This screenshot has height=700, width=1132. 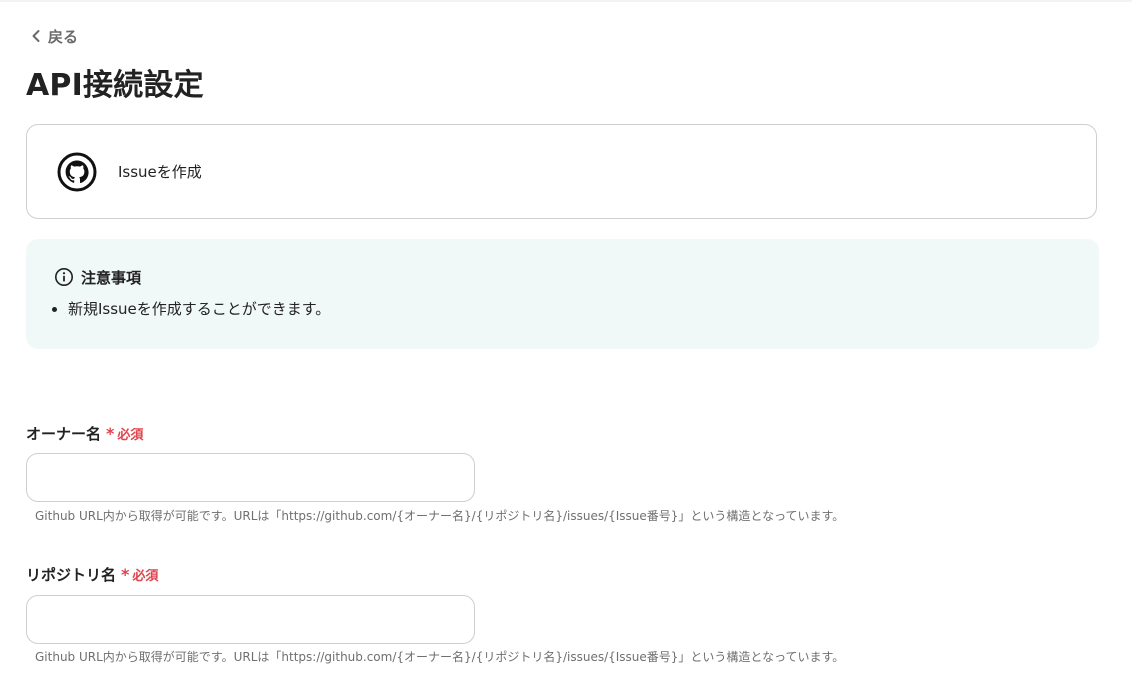 What do you see at coordinates (111, 277) in the screenshot?
I see `notice-title-text: 注意事項` at bounding box center [111, 277].